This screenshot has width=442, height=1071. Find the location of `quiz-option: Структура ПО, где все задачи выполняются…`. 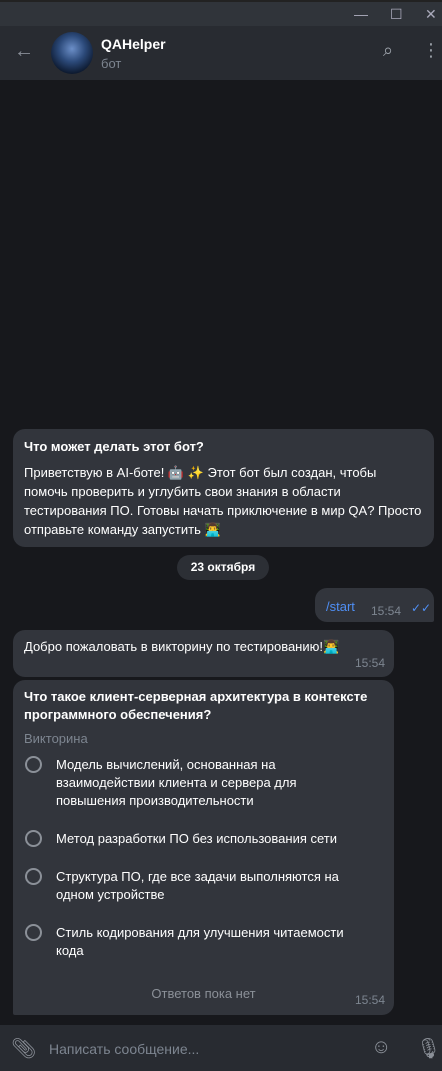

quiz-option: Структура ПО, где все задачи выполняются… is located at coordinates (195, 886).